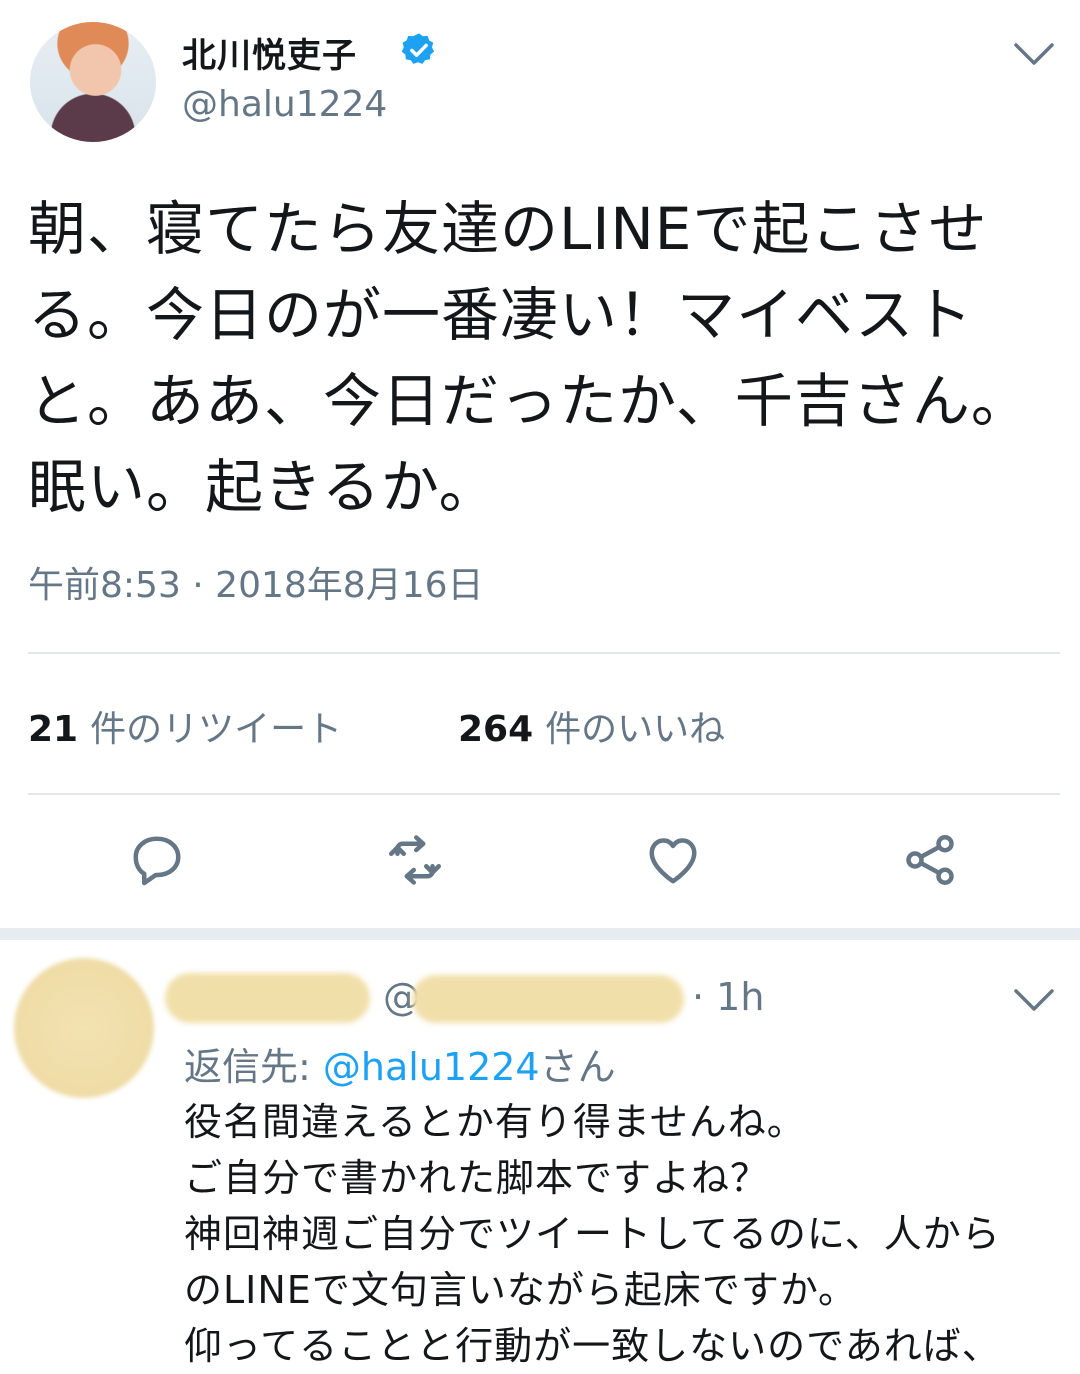 This screenshot has width=1080, height=1374. Describe the element at coordinates (53, 729) in the screenshot. I see `retweet-count: 21` at that location.